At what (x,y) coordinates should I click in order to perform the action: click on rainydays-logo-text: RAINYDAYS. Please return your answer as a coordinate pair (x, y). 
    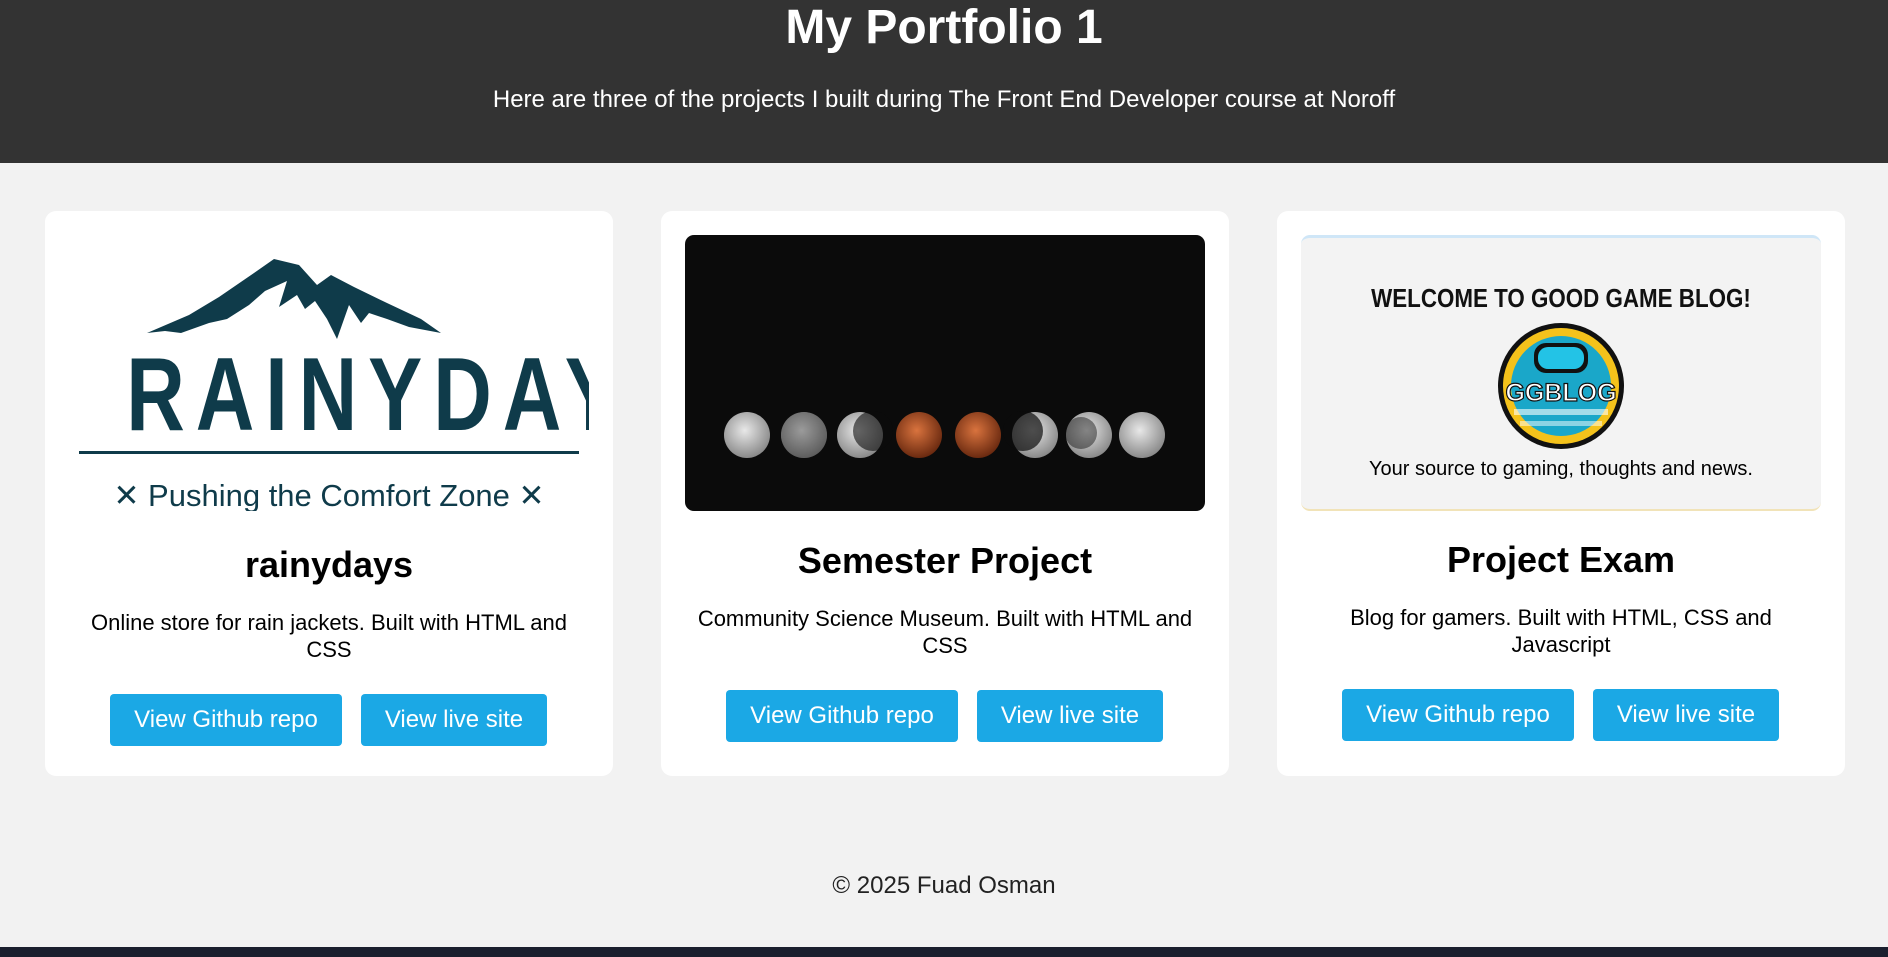
    Looking at the image, I should click on (357, 395).